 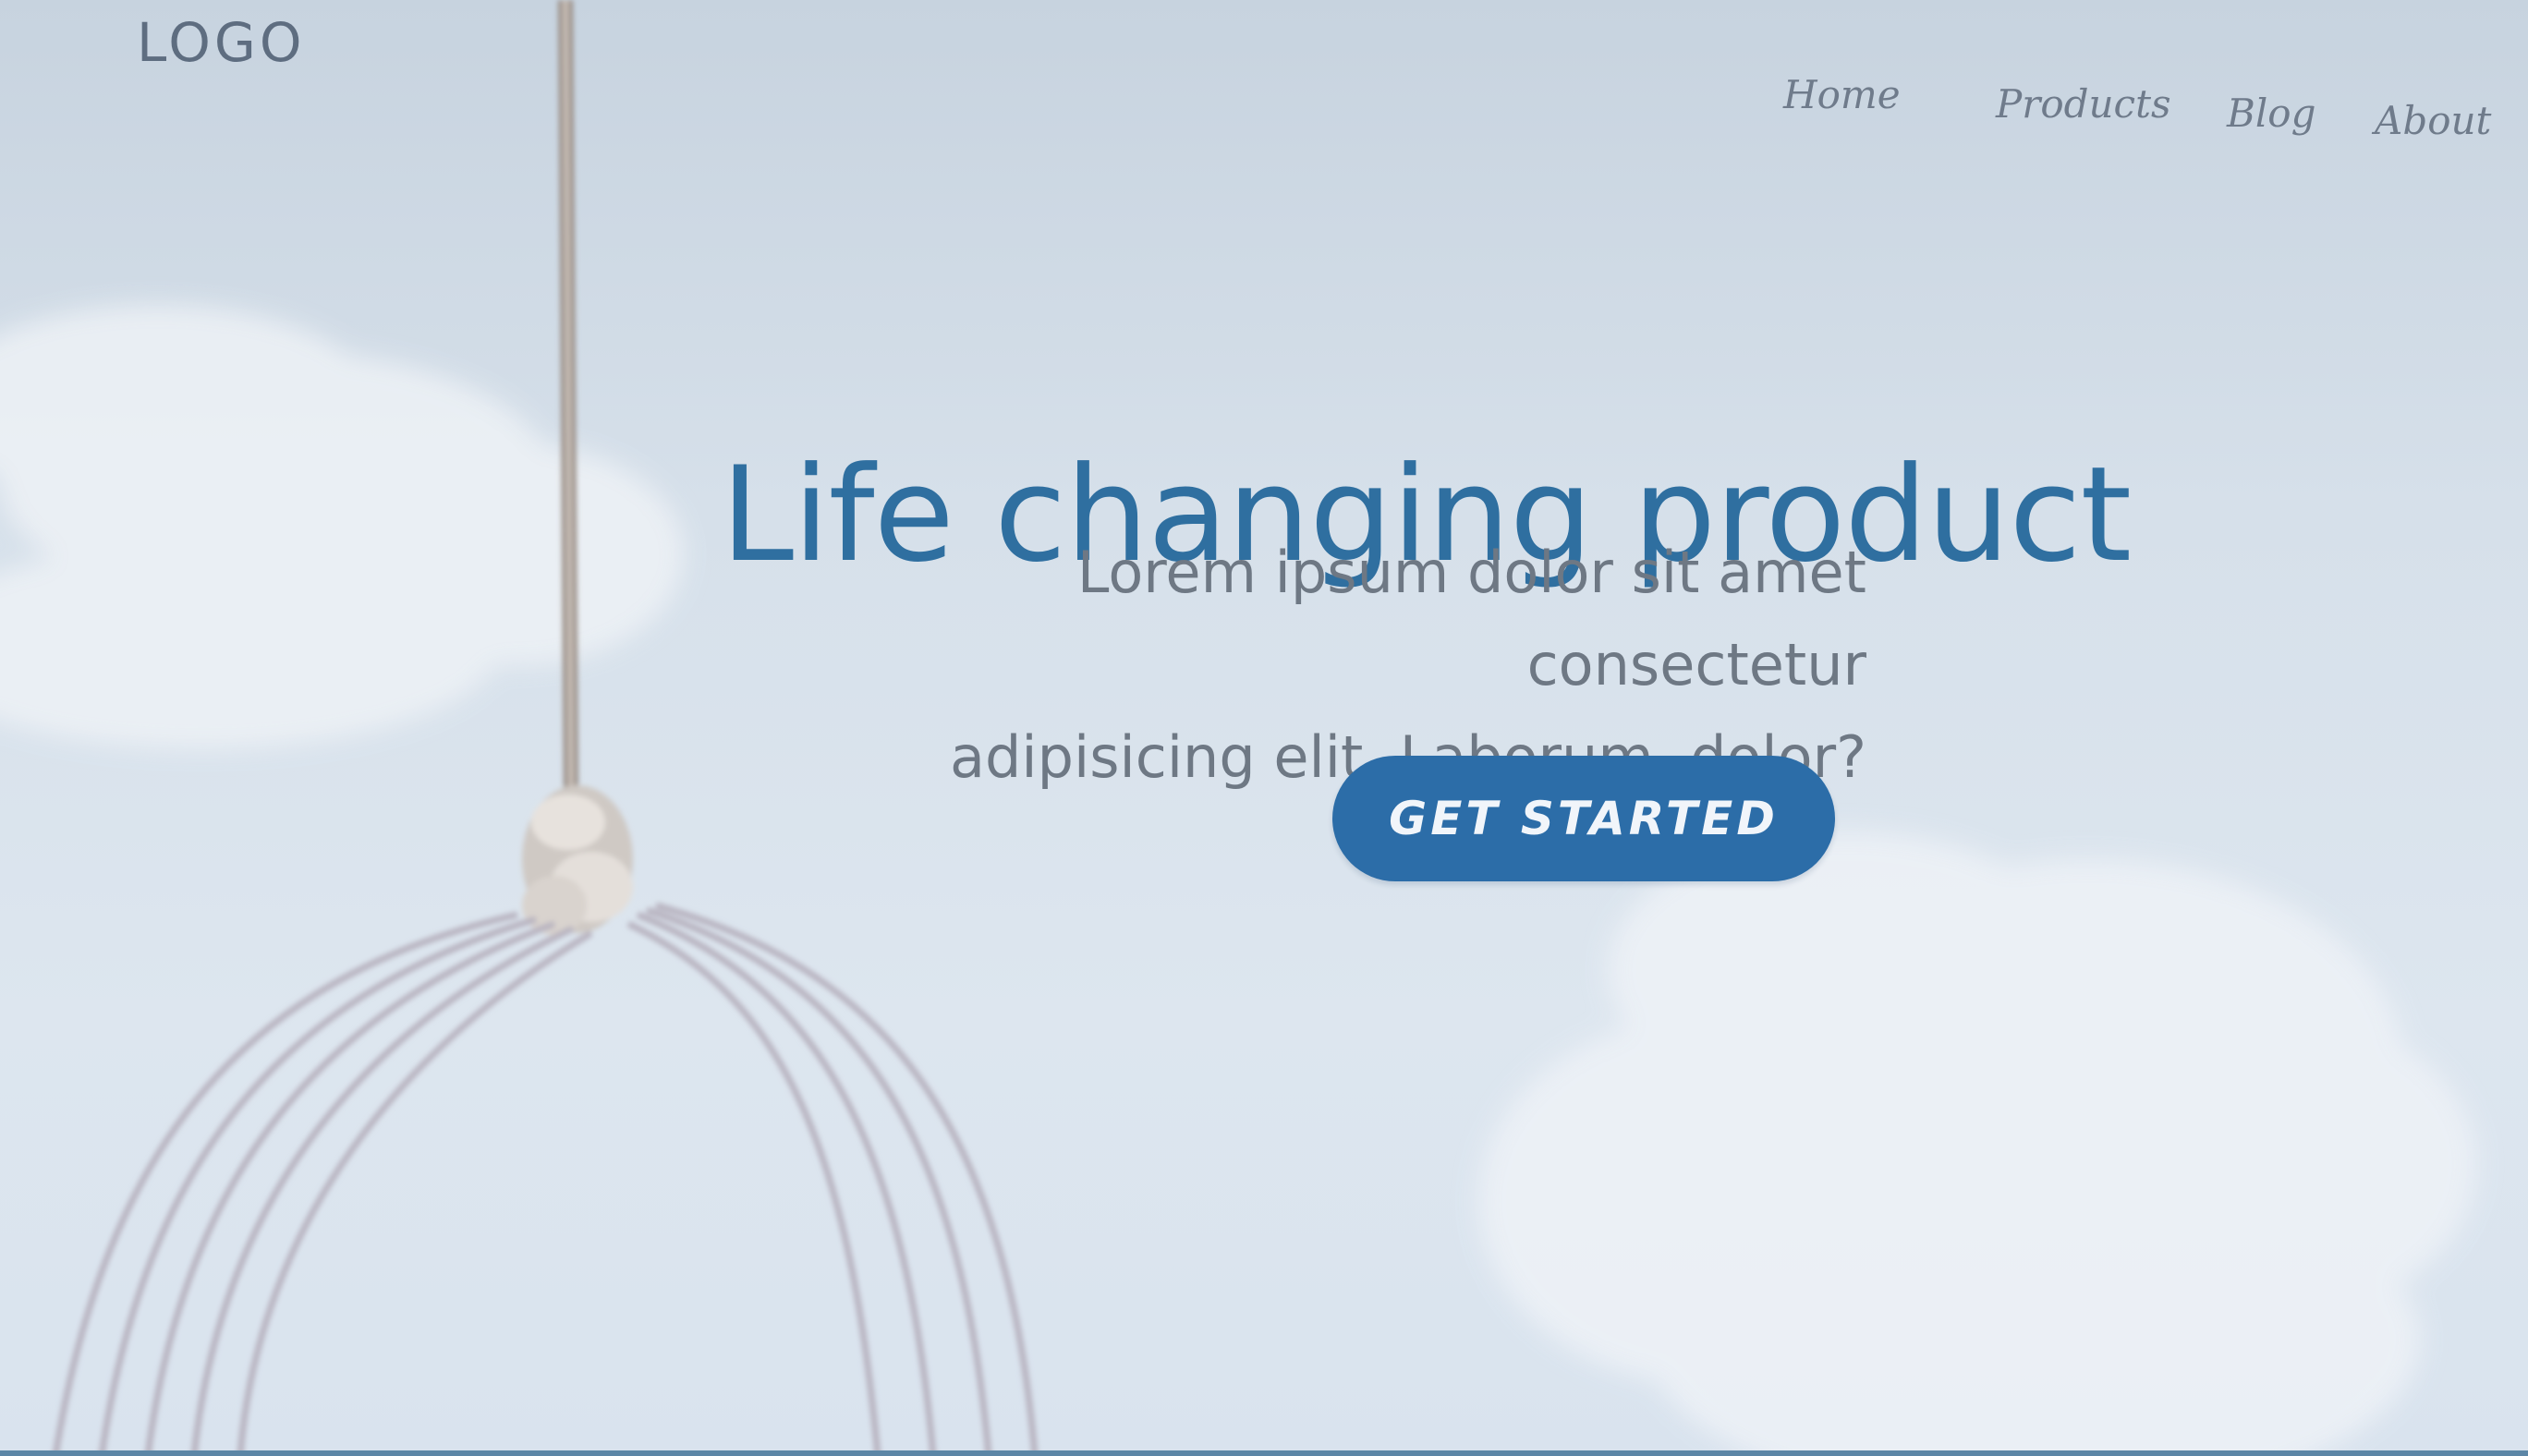 I want to click on nav-item-about: About, so click(x=2433, y=120).